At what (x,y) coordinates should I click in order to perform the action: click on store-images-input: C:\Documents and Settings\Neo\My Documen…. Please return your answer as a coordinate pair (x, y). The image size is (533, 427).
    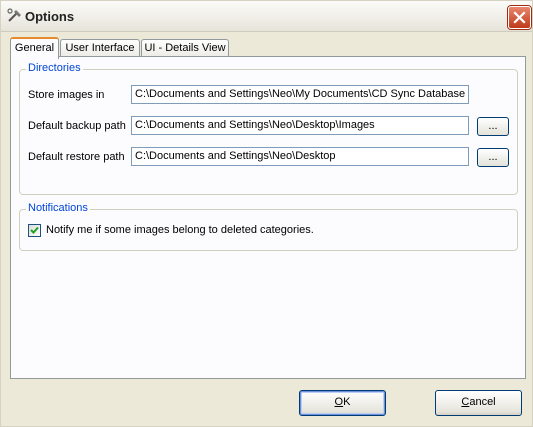
    Looking at the image, I should click on (300, 94).